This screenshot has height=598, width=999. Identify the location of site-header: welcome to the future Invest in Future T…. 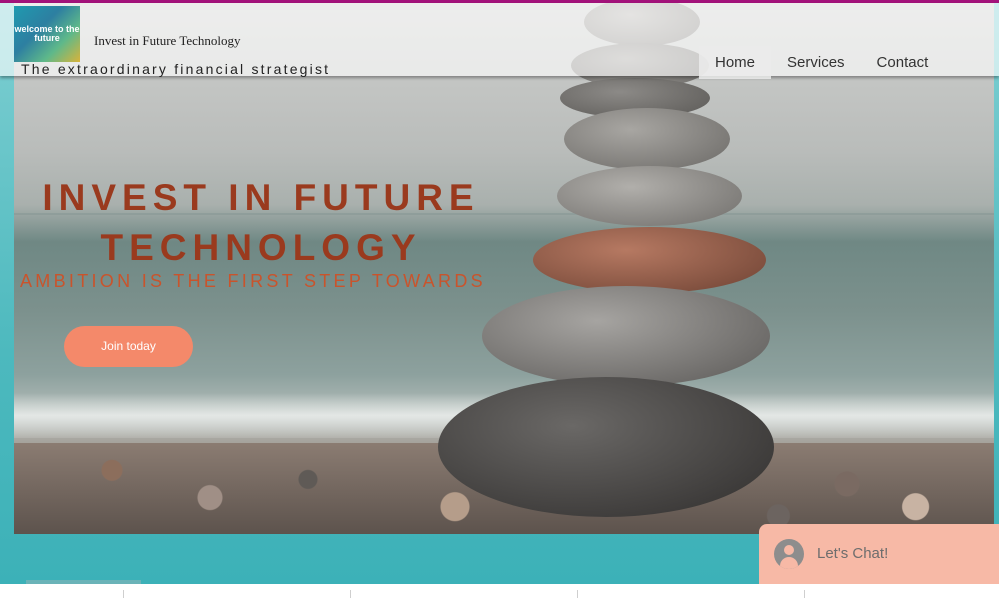
(499, 41).